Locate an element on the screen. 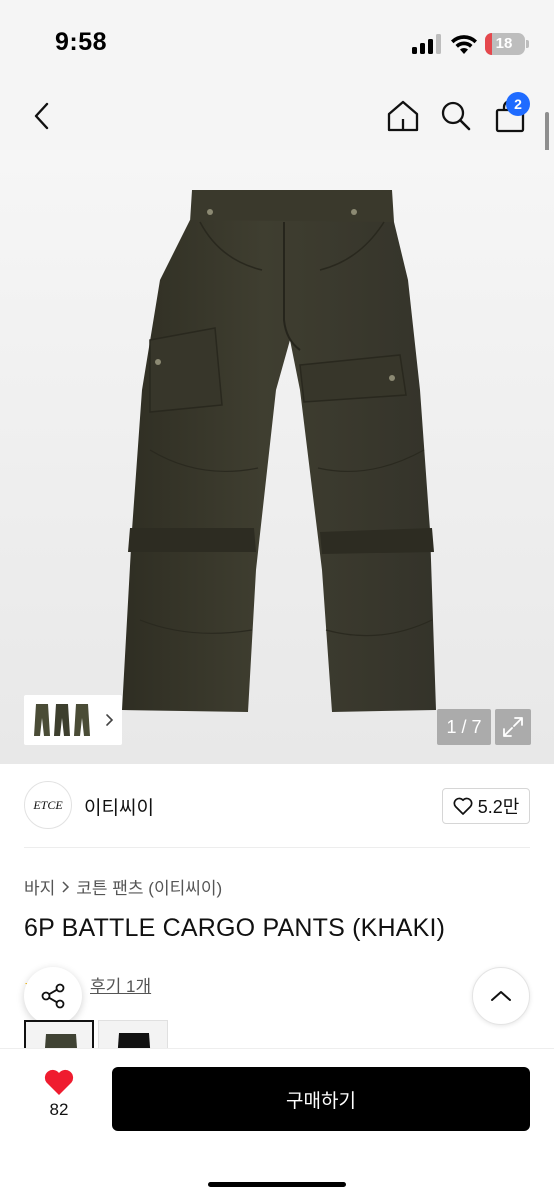 The image size is (554, 1200). thumbnail-pants-image is located at coordinates (62, 720).